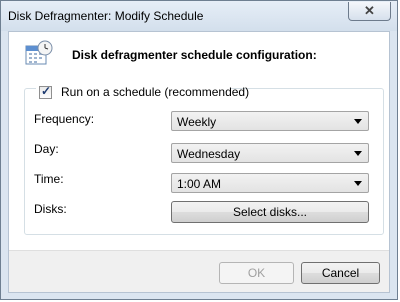 The image size is (400, 302). I want to click on frequency-dropdown: Weekly, so click(270, 121).